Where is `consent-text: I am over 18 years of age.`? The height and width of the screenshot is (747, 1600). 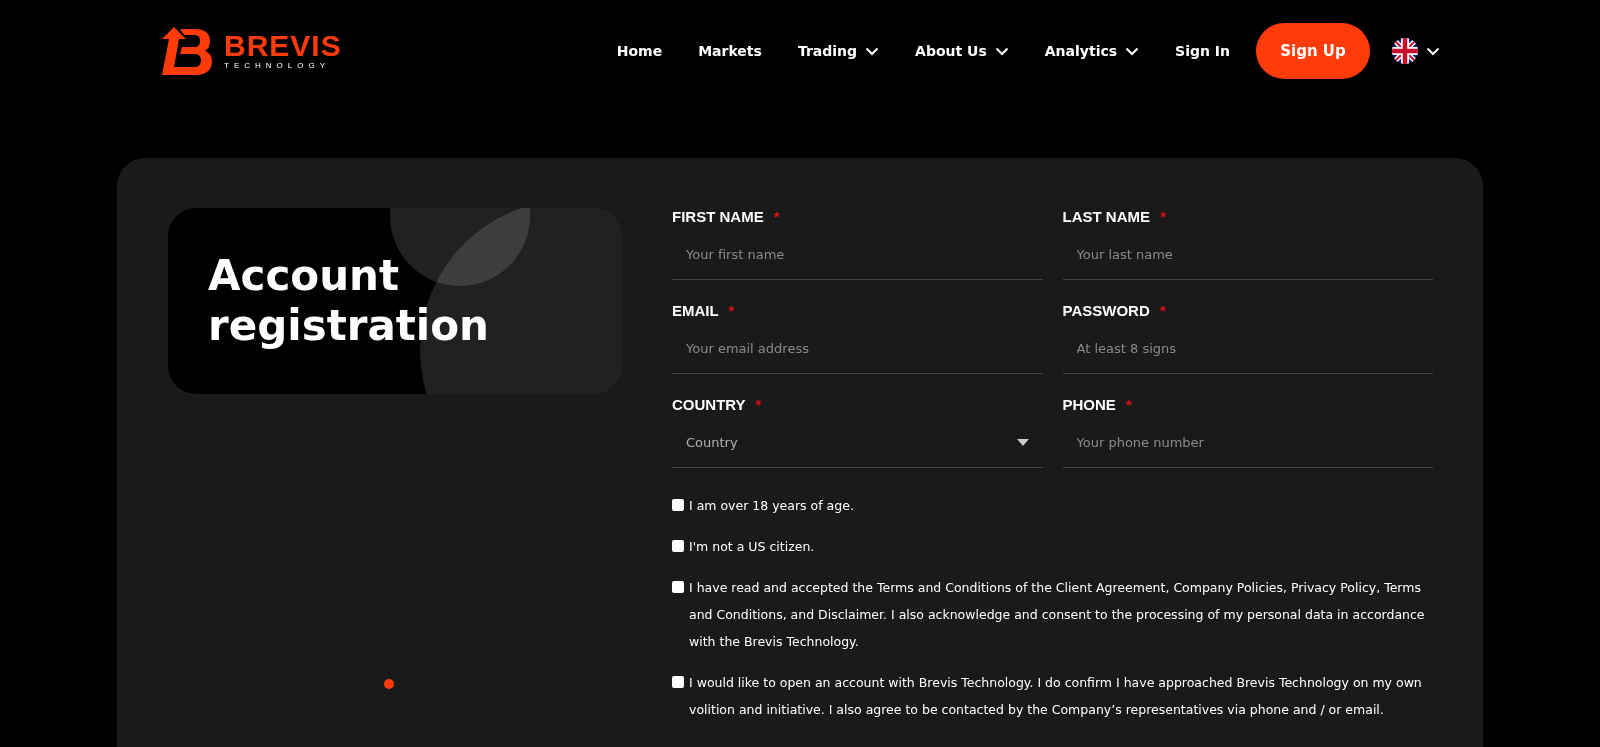
consent-text: I am over 18 years of age. is located at coordinates (771, 506).